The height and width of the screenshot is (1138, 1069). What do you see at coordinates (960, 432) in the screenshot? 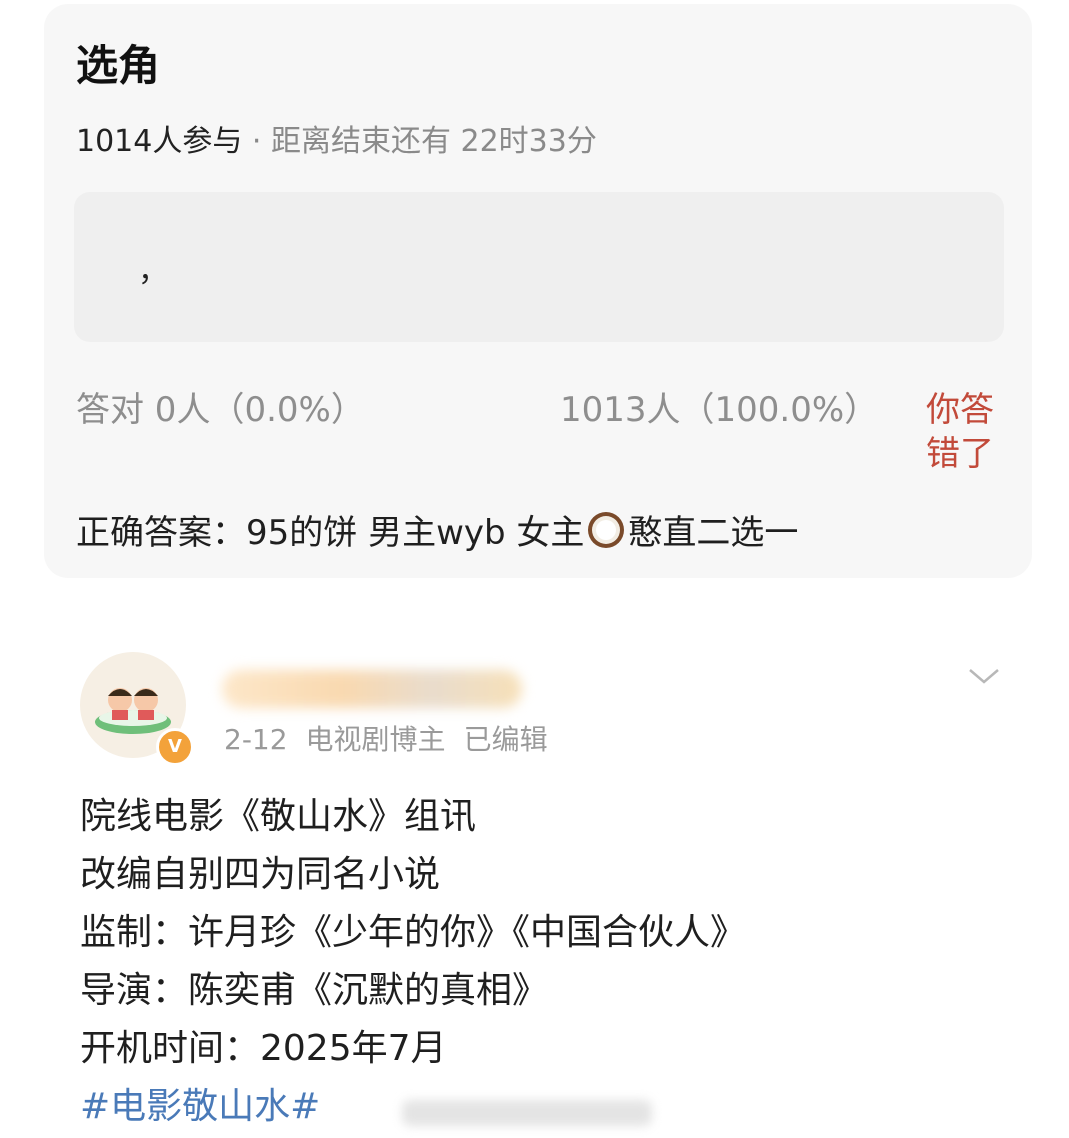
I see `wrong-answer-badge: 你答错了` at bounding box center [960, 432].